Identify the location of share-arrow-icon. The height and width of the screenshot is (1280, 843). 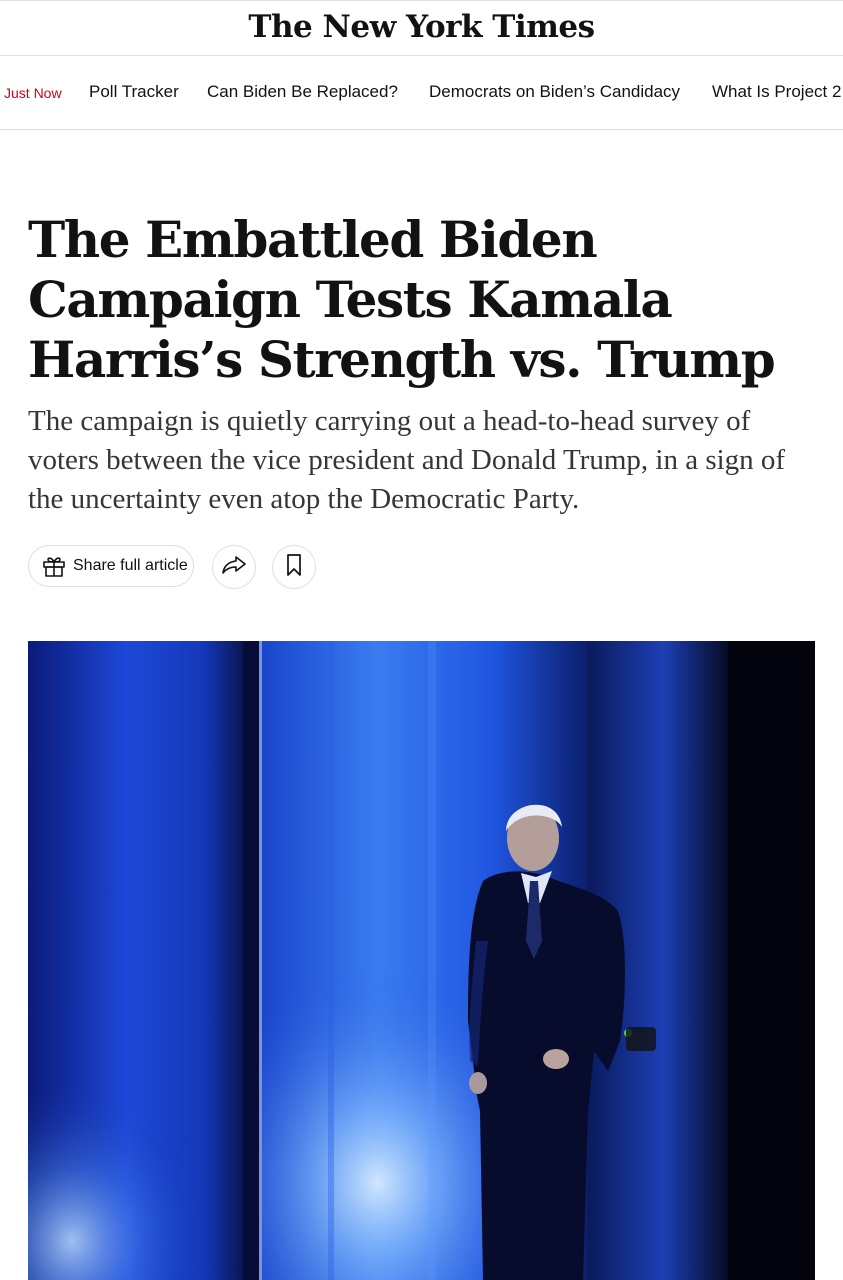
(234, 567).